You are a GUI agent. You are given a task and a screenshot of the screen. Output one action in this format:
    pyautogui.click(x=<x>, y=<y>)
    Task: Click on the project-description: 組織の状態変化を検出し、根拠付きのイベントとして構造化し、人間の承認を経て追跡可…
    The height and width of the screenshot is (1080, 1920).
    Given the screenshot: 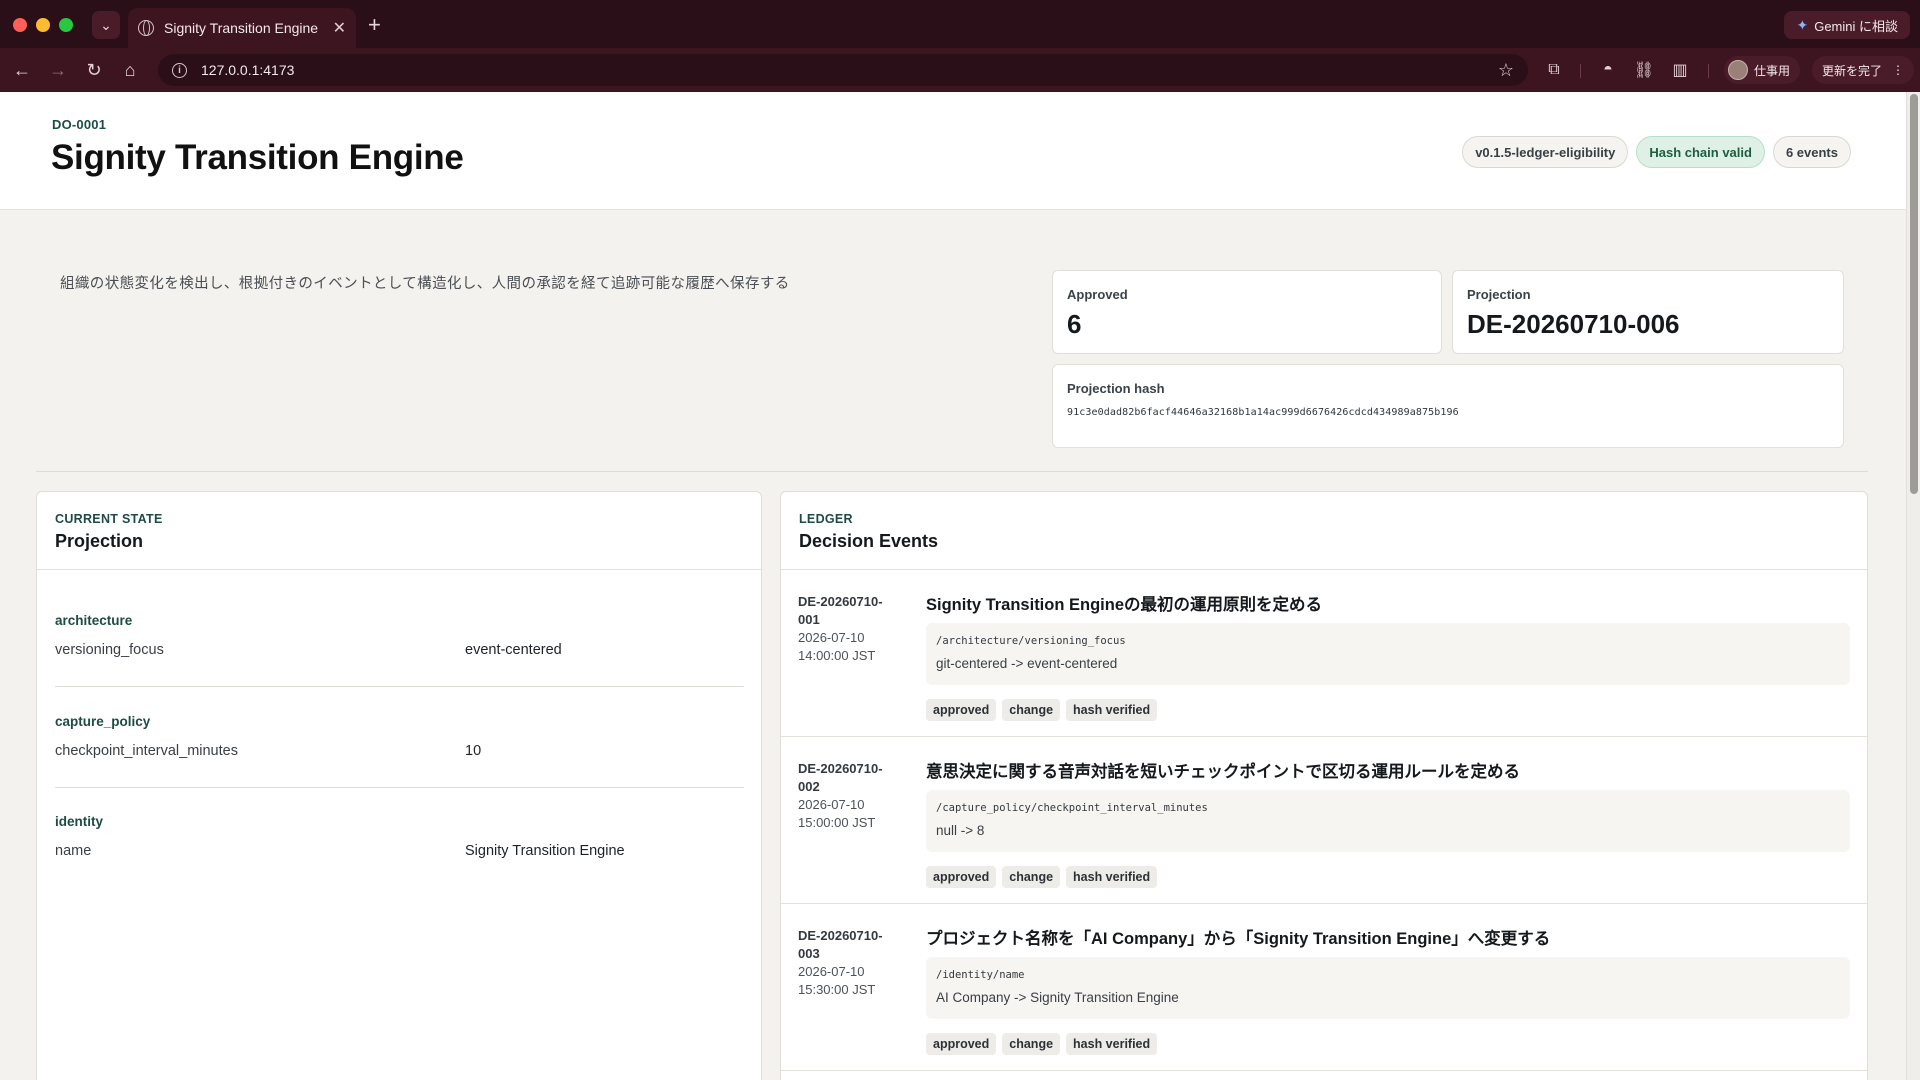 What is the action you would take?
    pyautogui.click(x=425, y=284)
    